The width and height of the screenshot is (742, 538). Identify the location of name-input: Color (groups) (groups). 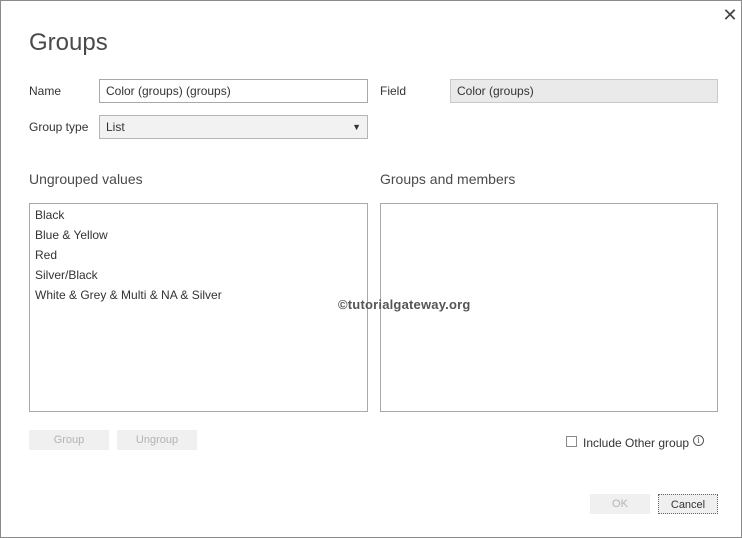
(233, 91).